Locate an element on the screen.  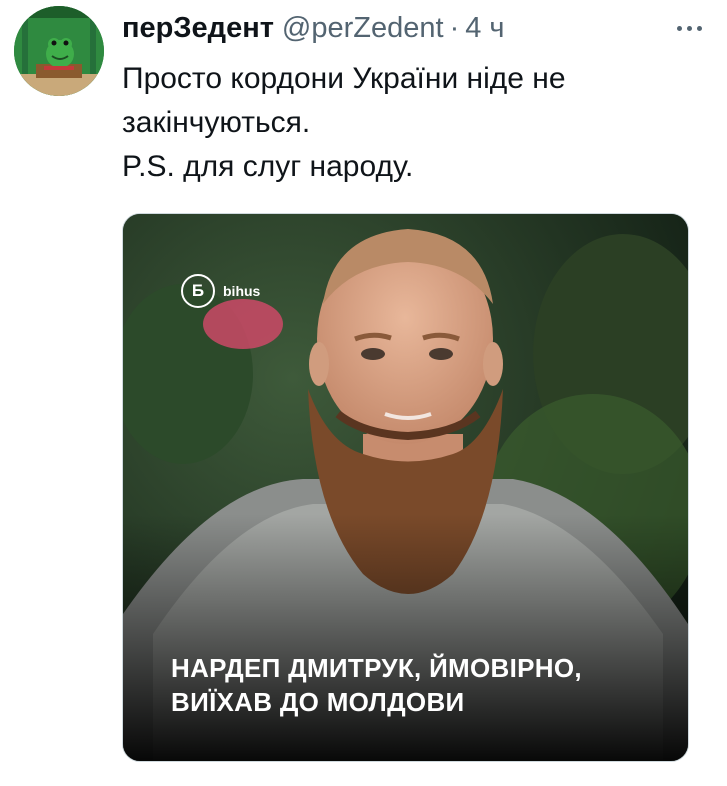
tweet-header: перЗедент @perZedent · 4 ч is located at coordinates (313, 28).